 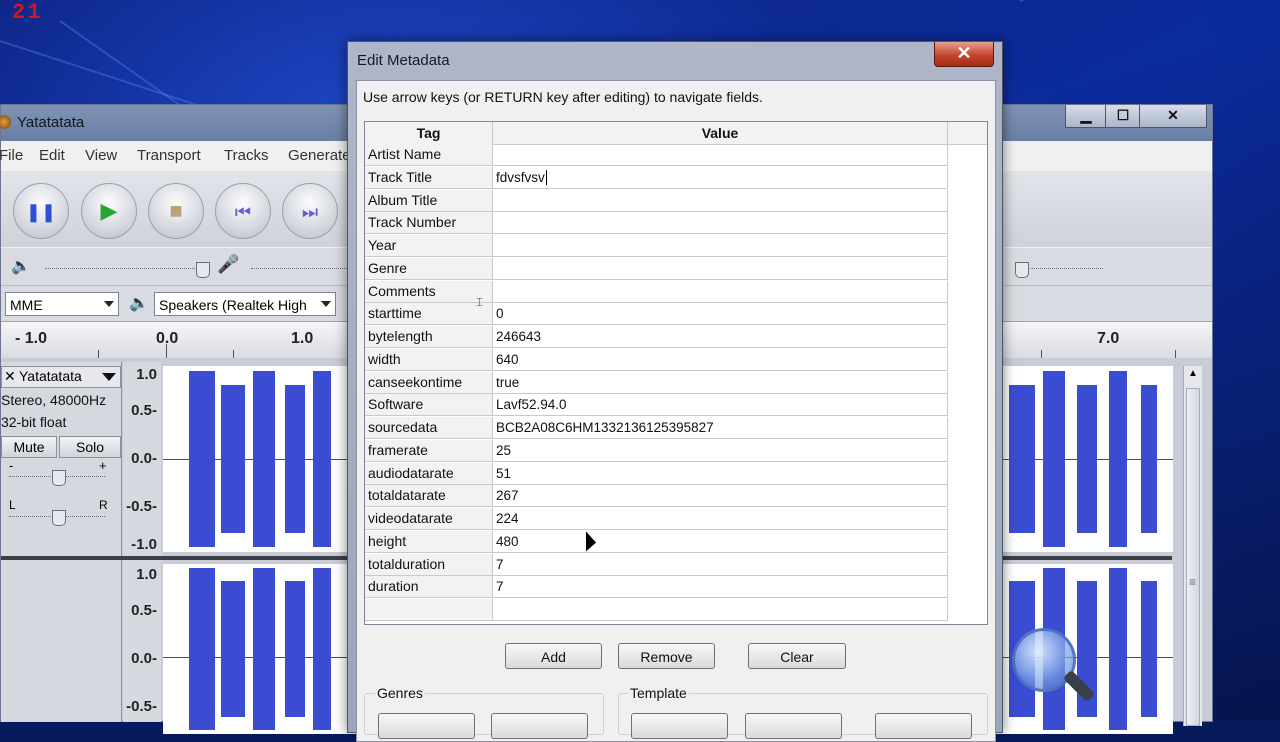 I want to click on menu-edit: Edit, so click(x=52, y=155).